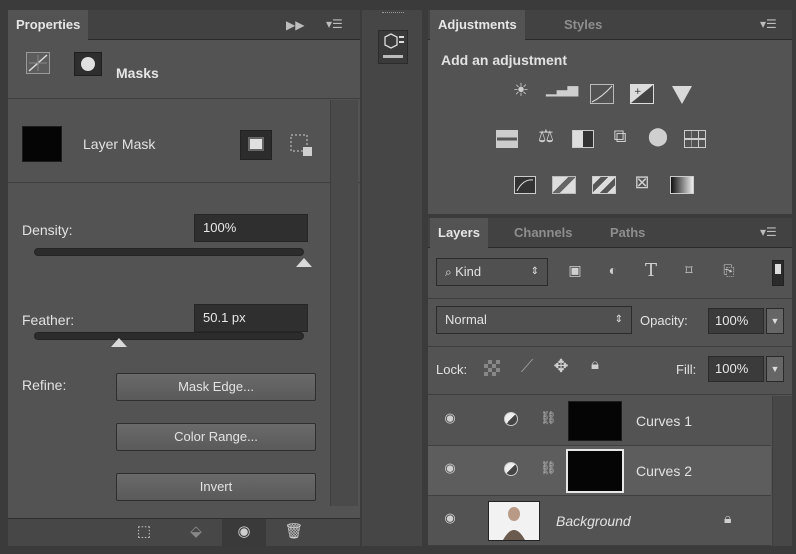 The height and width of the screenshot is (554, 796). Describe the element at coordinates (583, 139) in the screenshot. I see `black-white-icon` at that location.